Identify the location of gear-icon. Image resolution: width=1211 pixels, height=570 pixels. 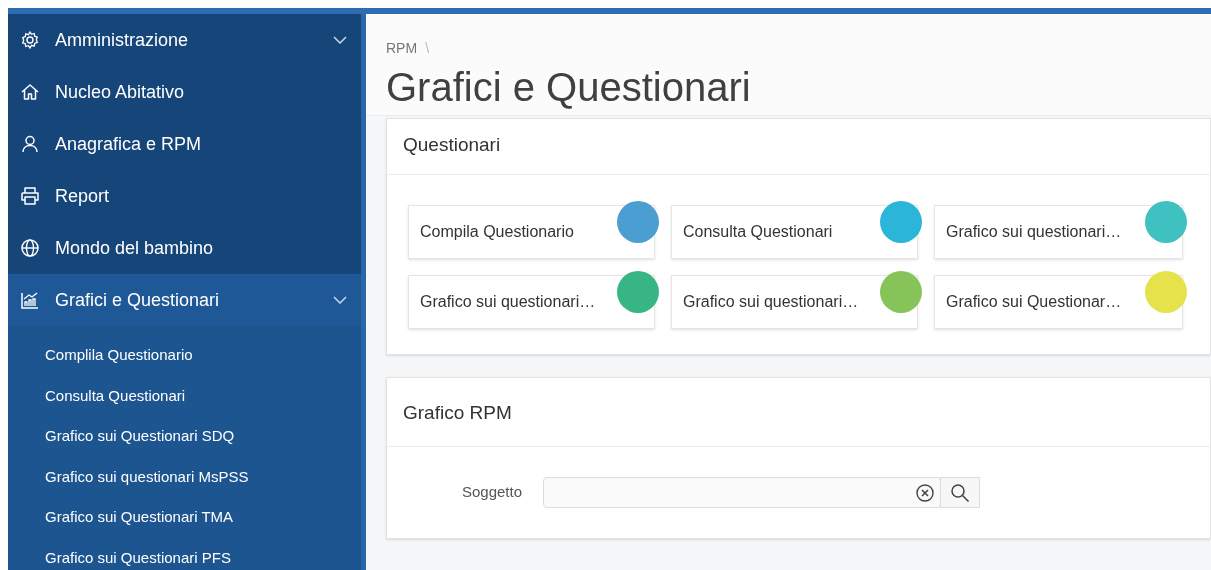
(30, 40).